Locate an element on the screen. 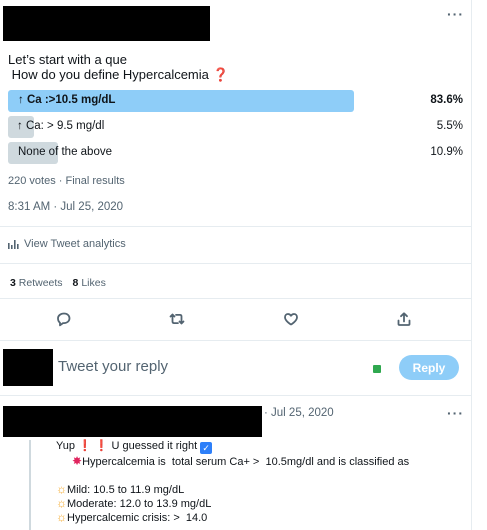 The width and height of the screenshot is (487, 530). retweets-count: 3 is located at coordinates (13, 283).